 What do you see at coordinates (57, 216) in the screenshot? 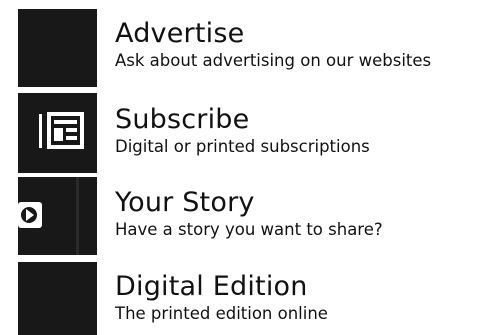
I see `play-story-icon` at bounding box center [57, 216].